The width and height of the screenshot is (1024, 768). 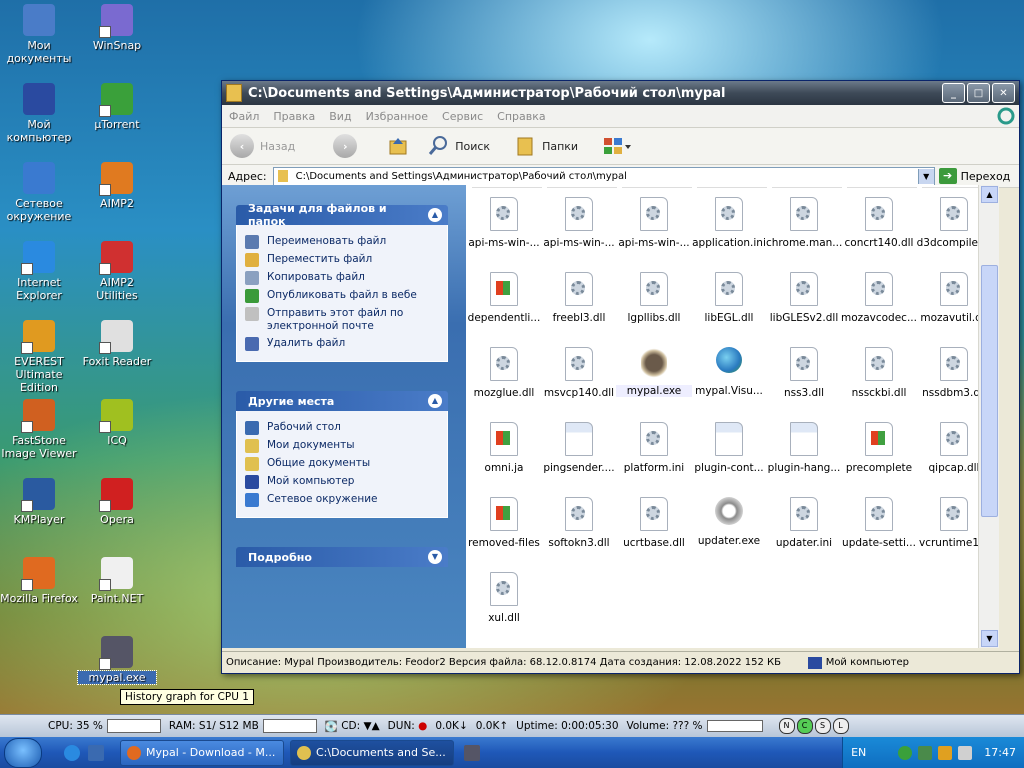 I want to click on scroll-up-arrow-icon: ▲, so click(x=989, y=194).